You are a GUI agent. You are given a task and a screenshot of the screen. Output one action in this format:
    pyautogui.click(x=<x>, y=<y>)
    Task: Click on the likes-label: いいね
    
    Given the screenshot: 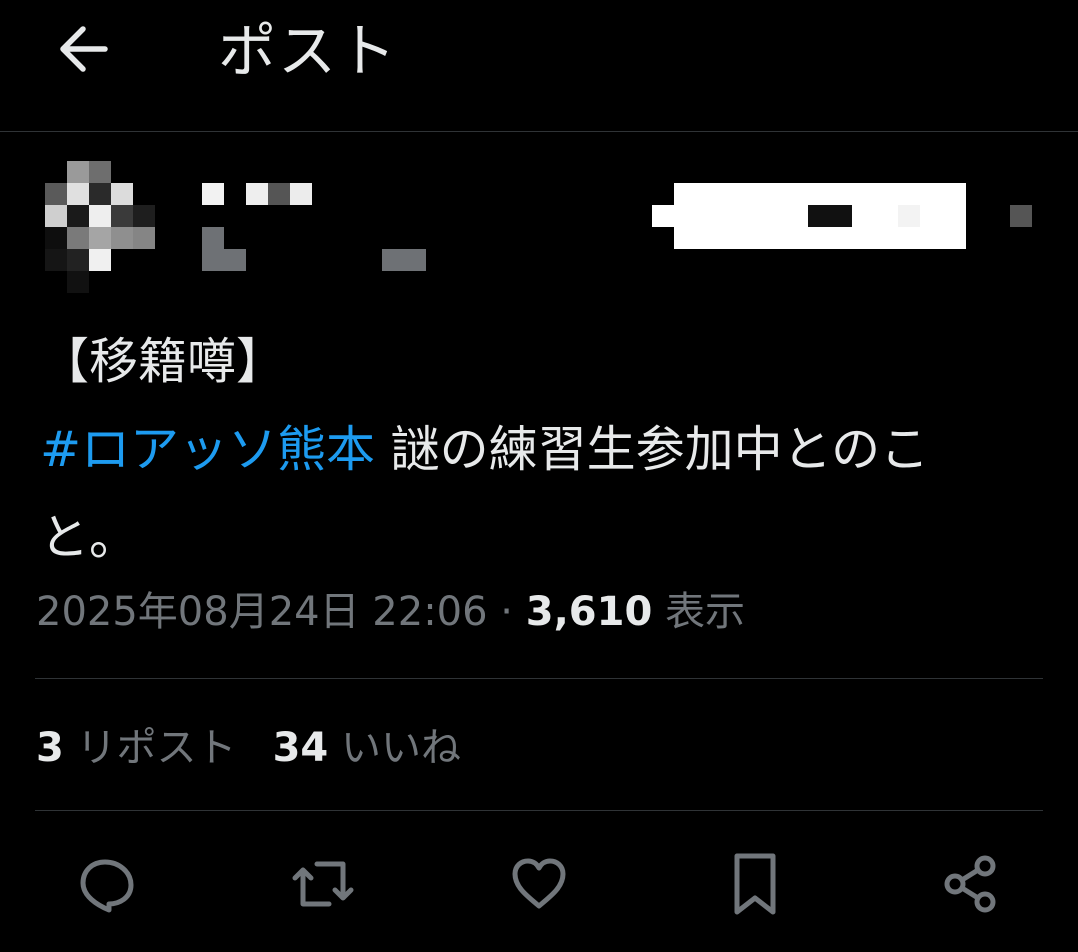 What is the action you would take?
    pyautogui.click(x=394, y=748)
    